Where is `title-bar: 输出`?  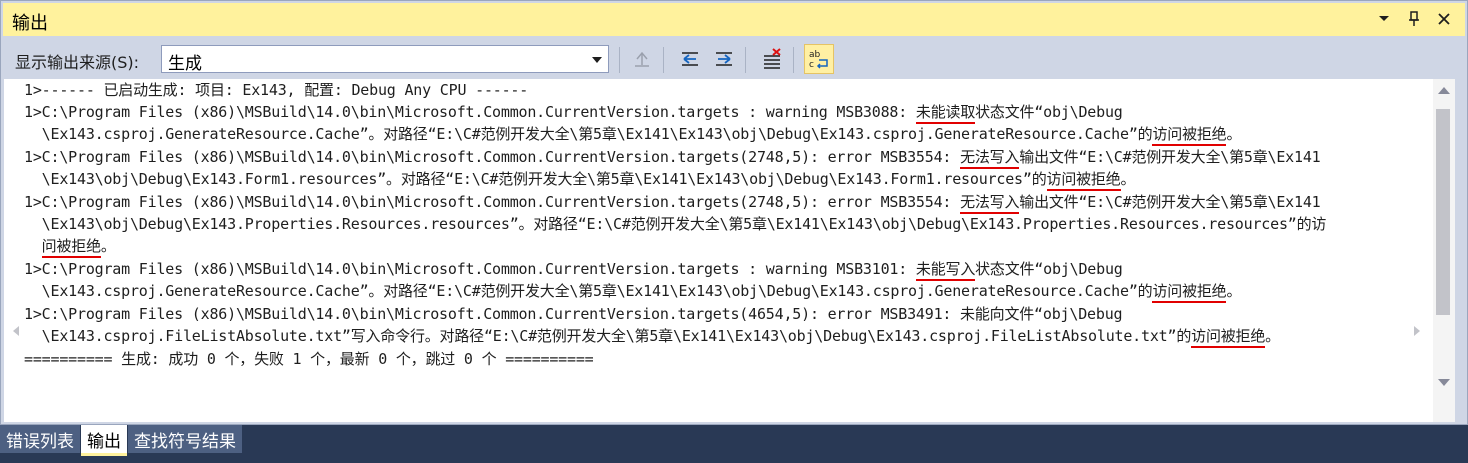 title-bar: 输出 is located at coordinates (734, 19).